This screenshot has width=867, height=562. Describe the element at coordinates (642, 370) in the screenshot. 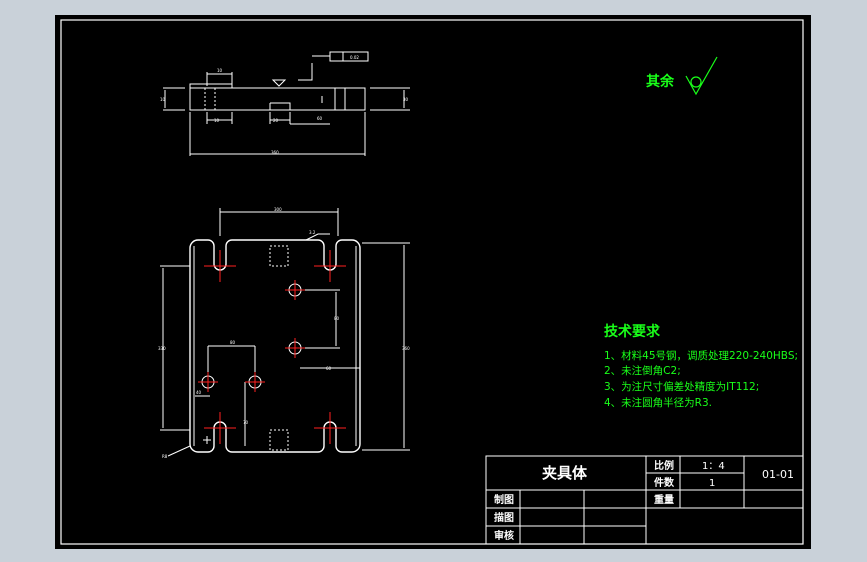

I see `tech-req-item: 2、未注倒角C2;` at that location.